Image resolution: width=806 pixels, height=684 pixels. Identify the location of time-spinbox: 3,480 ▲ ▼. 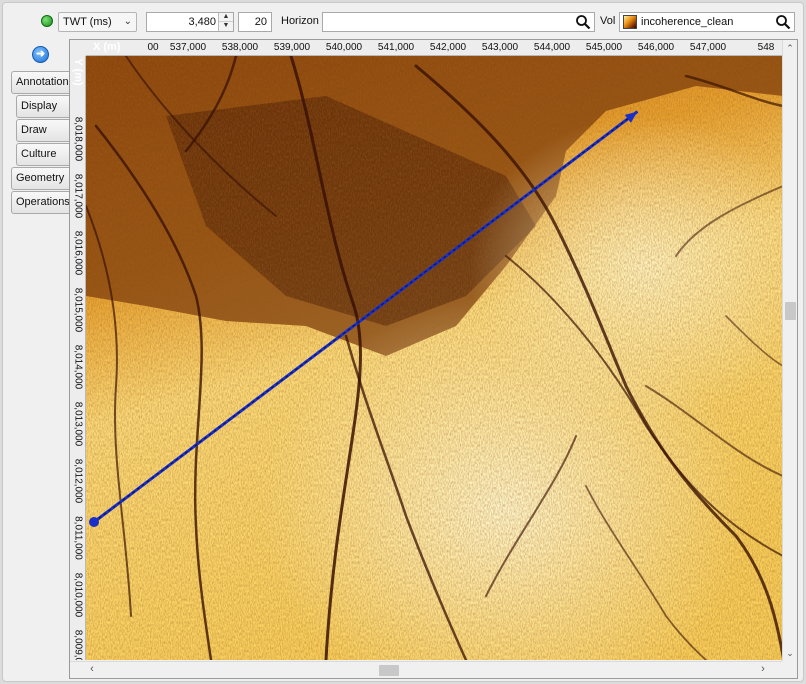
(190, 22).